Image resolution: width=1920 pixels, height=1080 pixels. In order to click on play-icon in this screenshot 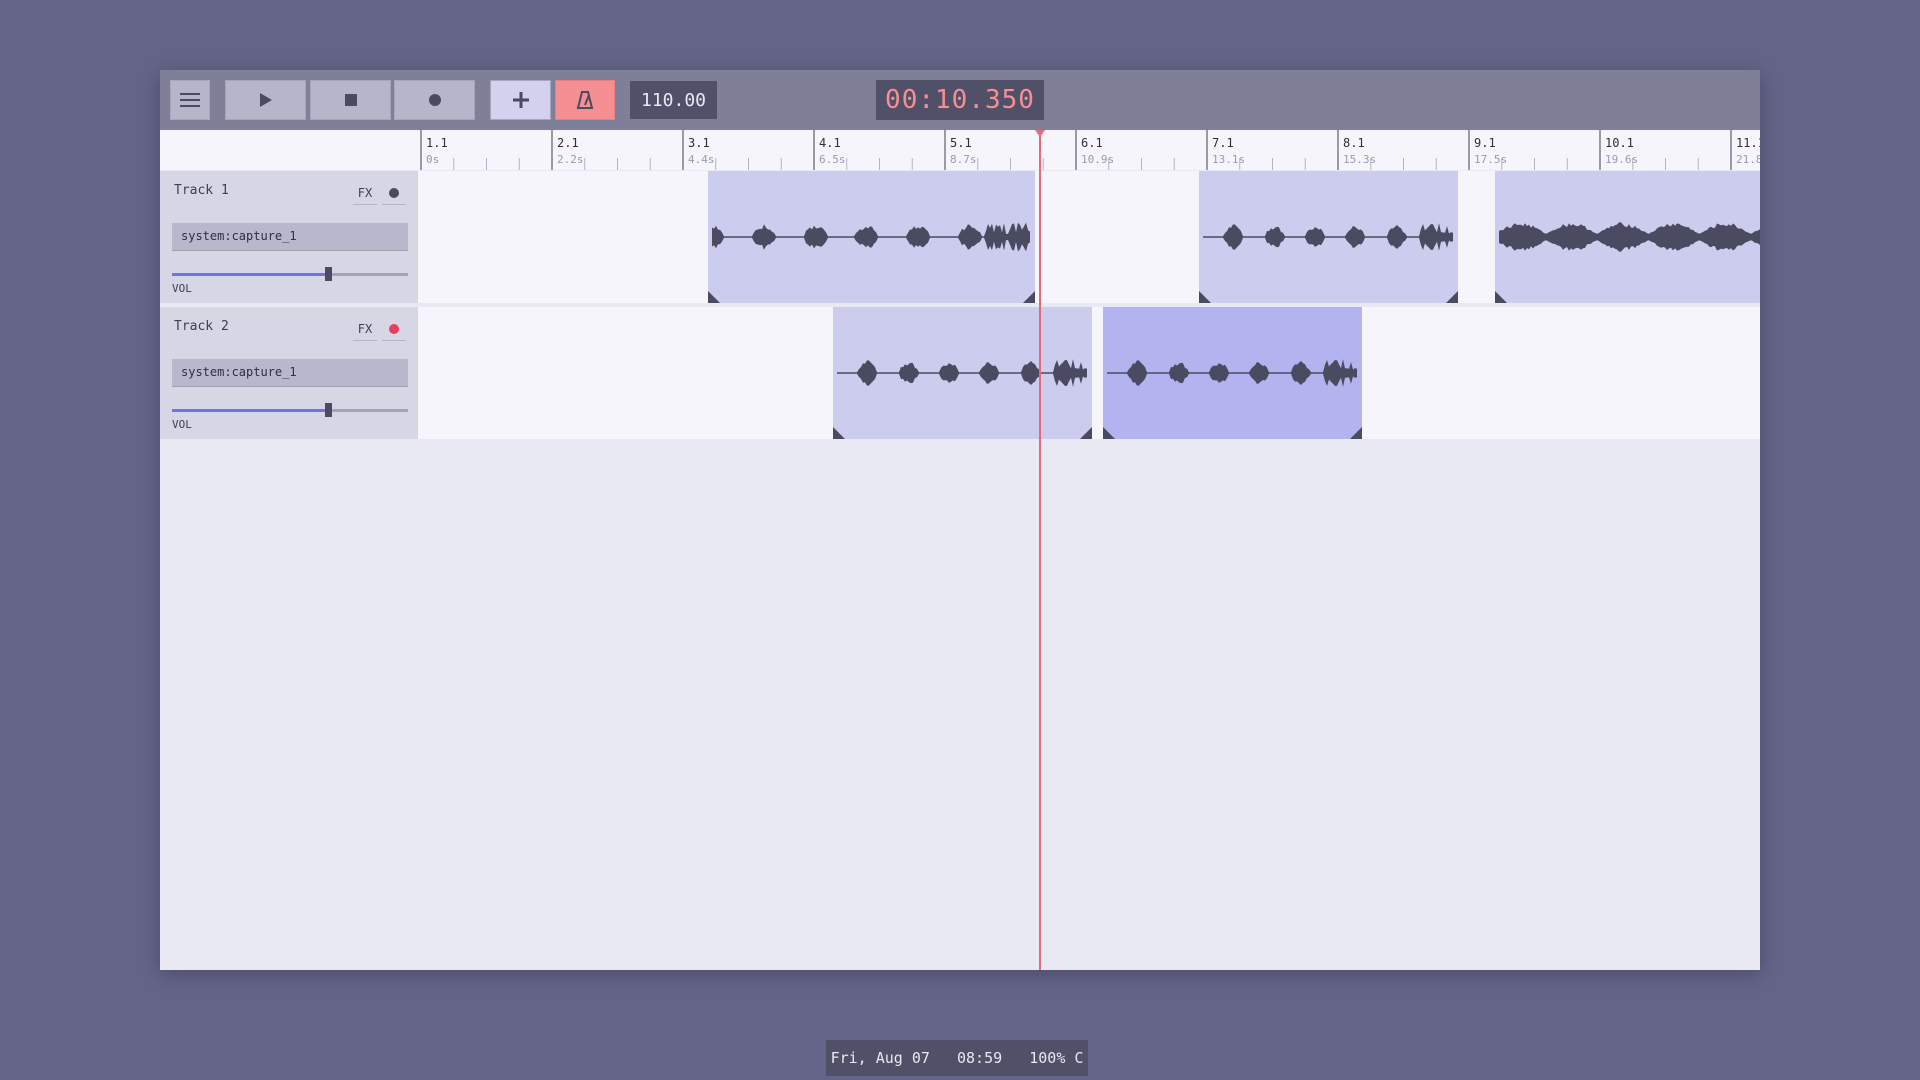, I will do `click(265, 100)`.